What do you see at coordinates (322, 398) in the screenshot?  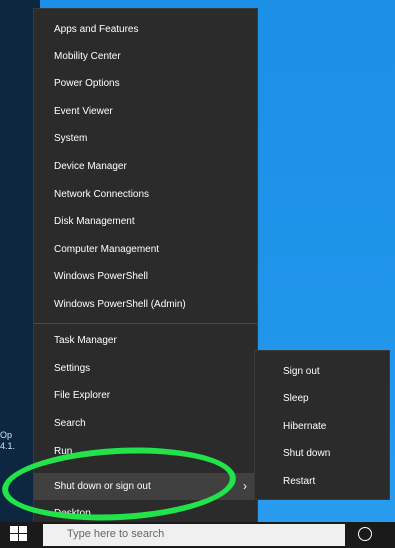 I see `submenu-item-sleep: Sleep` at bounding box center [322, 398].